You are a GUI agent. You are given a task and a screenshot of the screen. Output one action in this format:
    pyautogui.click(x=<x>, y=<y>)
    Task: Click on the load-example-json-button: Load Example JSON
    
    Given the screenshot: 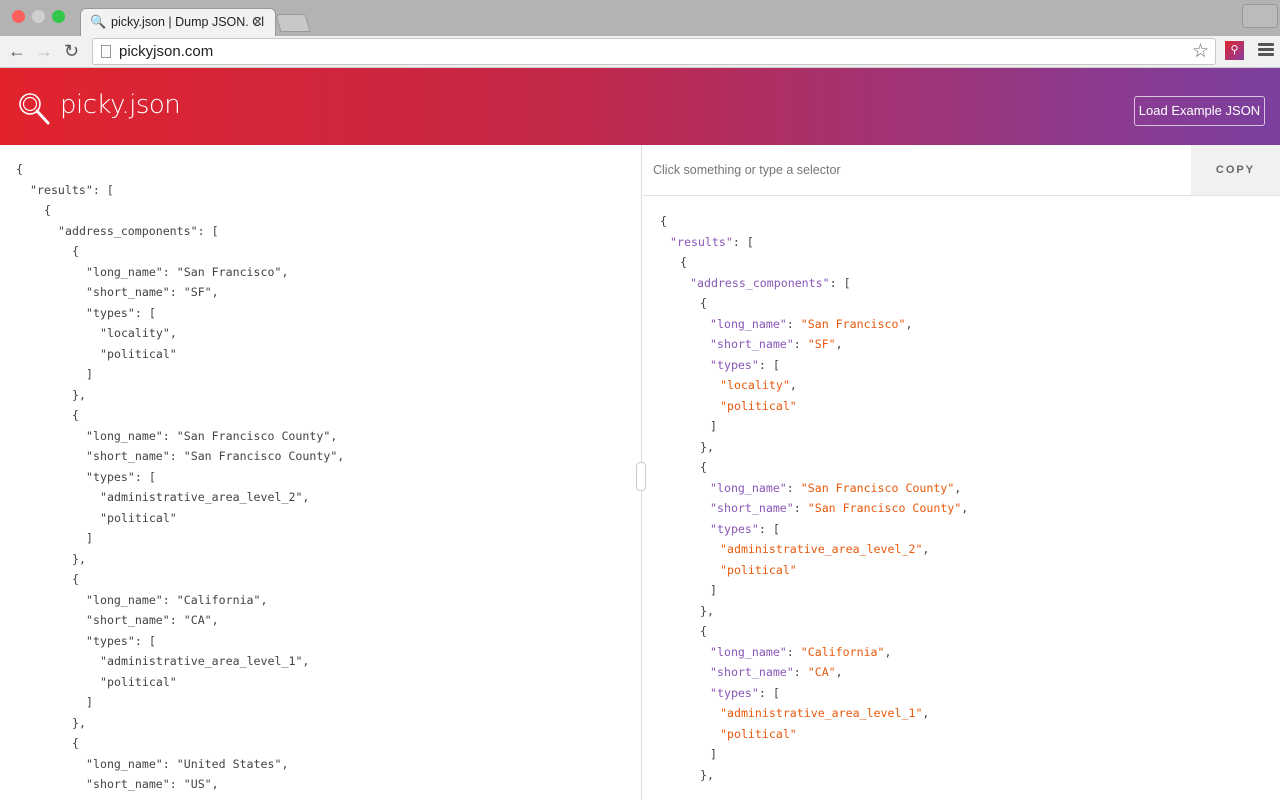 What is the action you would take?
    pyautogui.click(x=1199, y=111)
    